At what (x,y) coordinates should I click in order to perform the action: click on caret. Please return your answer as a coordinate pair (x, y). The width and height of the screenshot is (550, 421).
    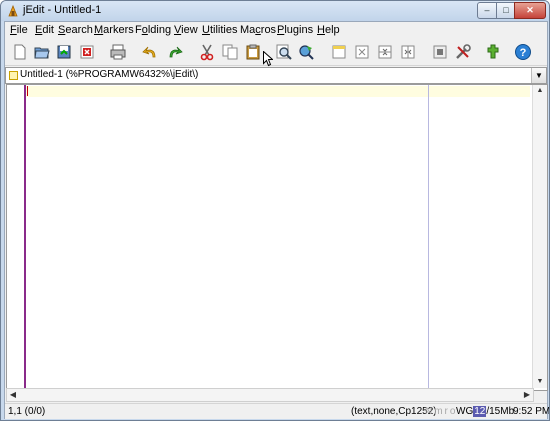
    Looking at the image, I should click on (27, 91).